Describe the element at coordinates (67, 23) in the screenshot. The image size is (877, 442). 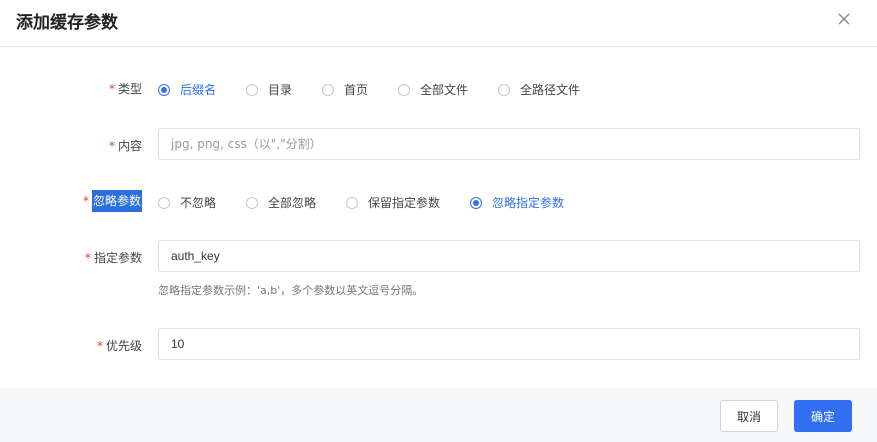
I see `dialog-title: 添加缓存参数` at that location.